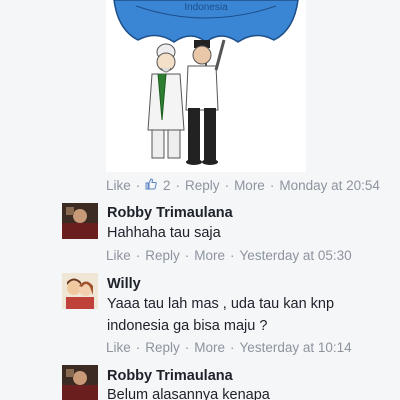 This screenshot has width=400, height=400. What do you see at coordinates (124, 284) in the screenshot?
I see `comment-author: Willy` at bounding box center [124, 284].